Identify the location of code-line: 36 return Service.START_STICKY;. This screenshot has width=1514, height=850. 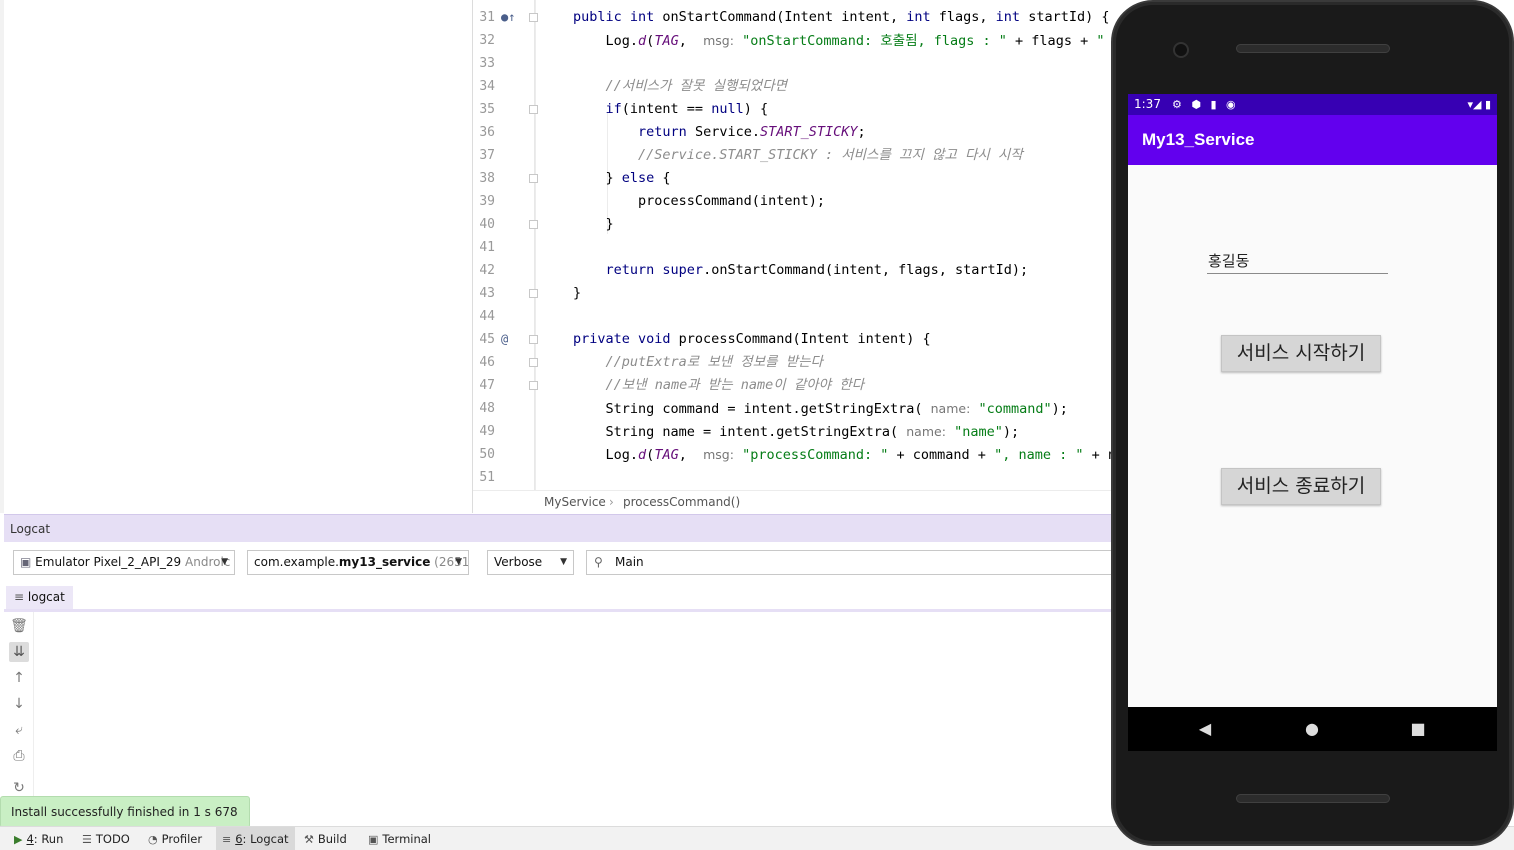
(793, 132).